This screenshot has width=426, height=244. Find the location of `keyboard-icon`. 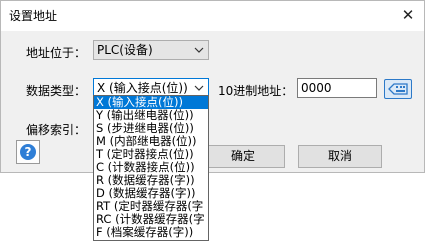

keyboard-icon is located at coordinates (398, 89).